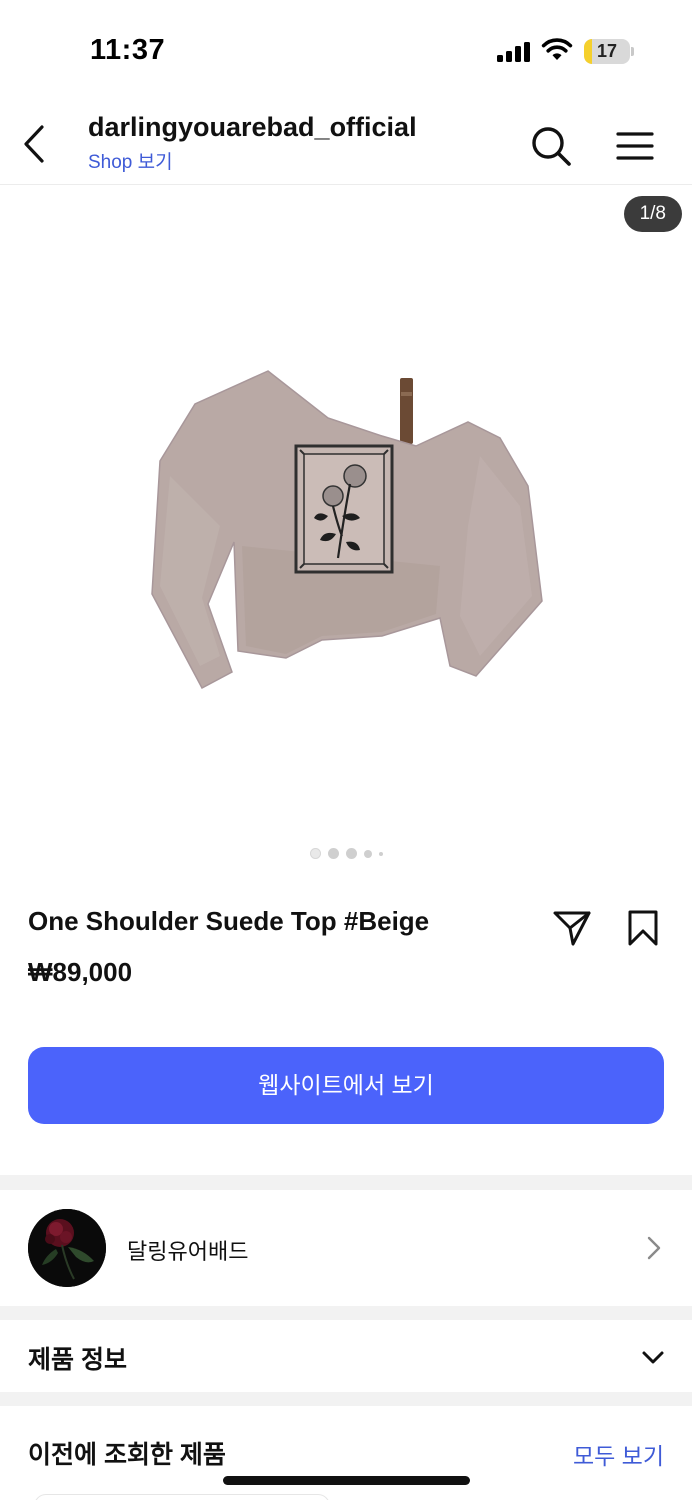 This screenshot has width=692, height=1500. I want to click on bookmark-icon, so click(643, 928).